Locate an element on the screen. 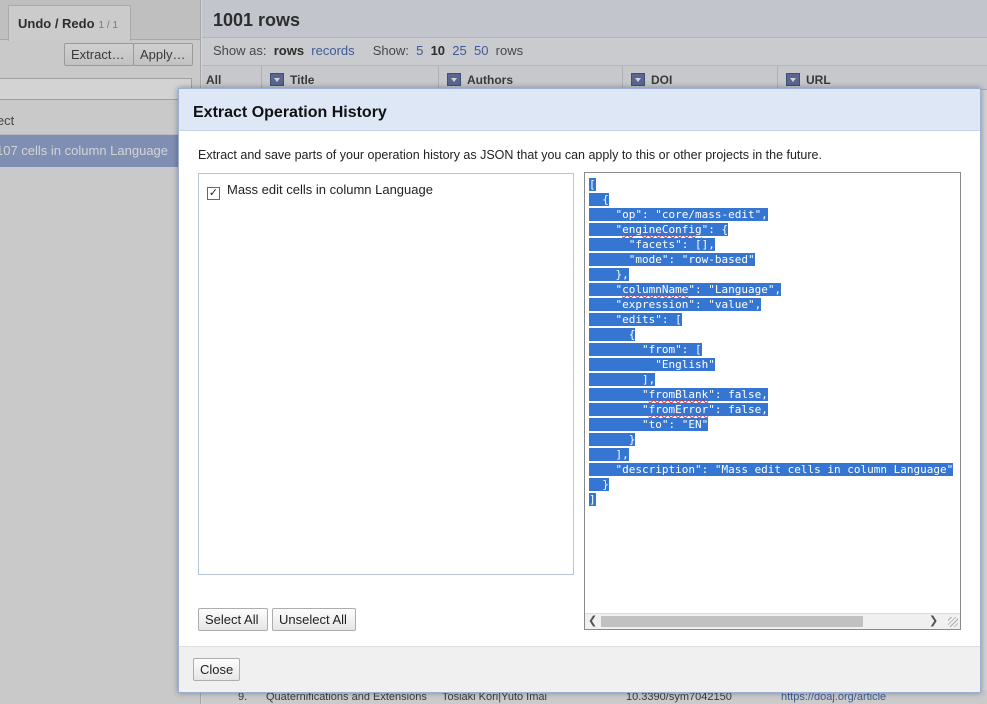  spellcheck-word: fromBlank is located at coordinates (678, 394).